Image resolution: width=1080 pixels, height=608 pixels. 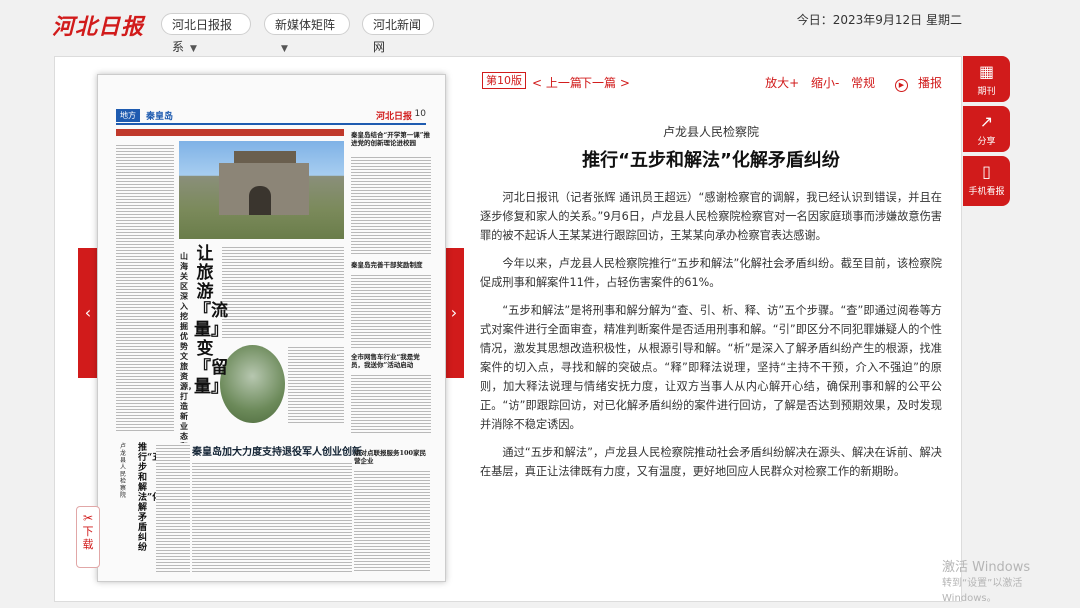 What do you see at coordinates (160, 117) in the screenshot?
I see `section-name: 秦皇岛` at bounding box center [160, 117].